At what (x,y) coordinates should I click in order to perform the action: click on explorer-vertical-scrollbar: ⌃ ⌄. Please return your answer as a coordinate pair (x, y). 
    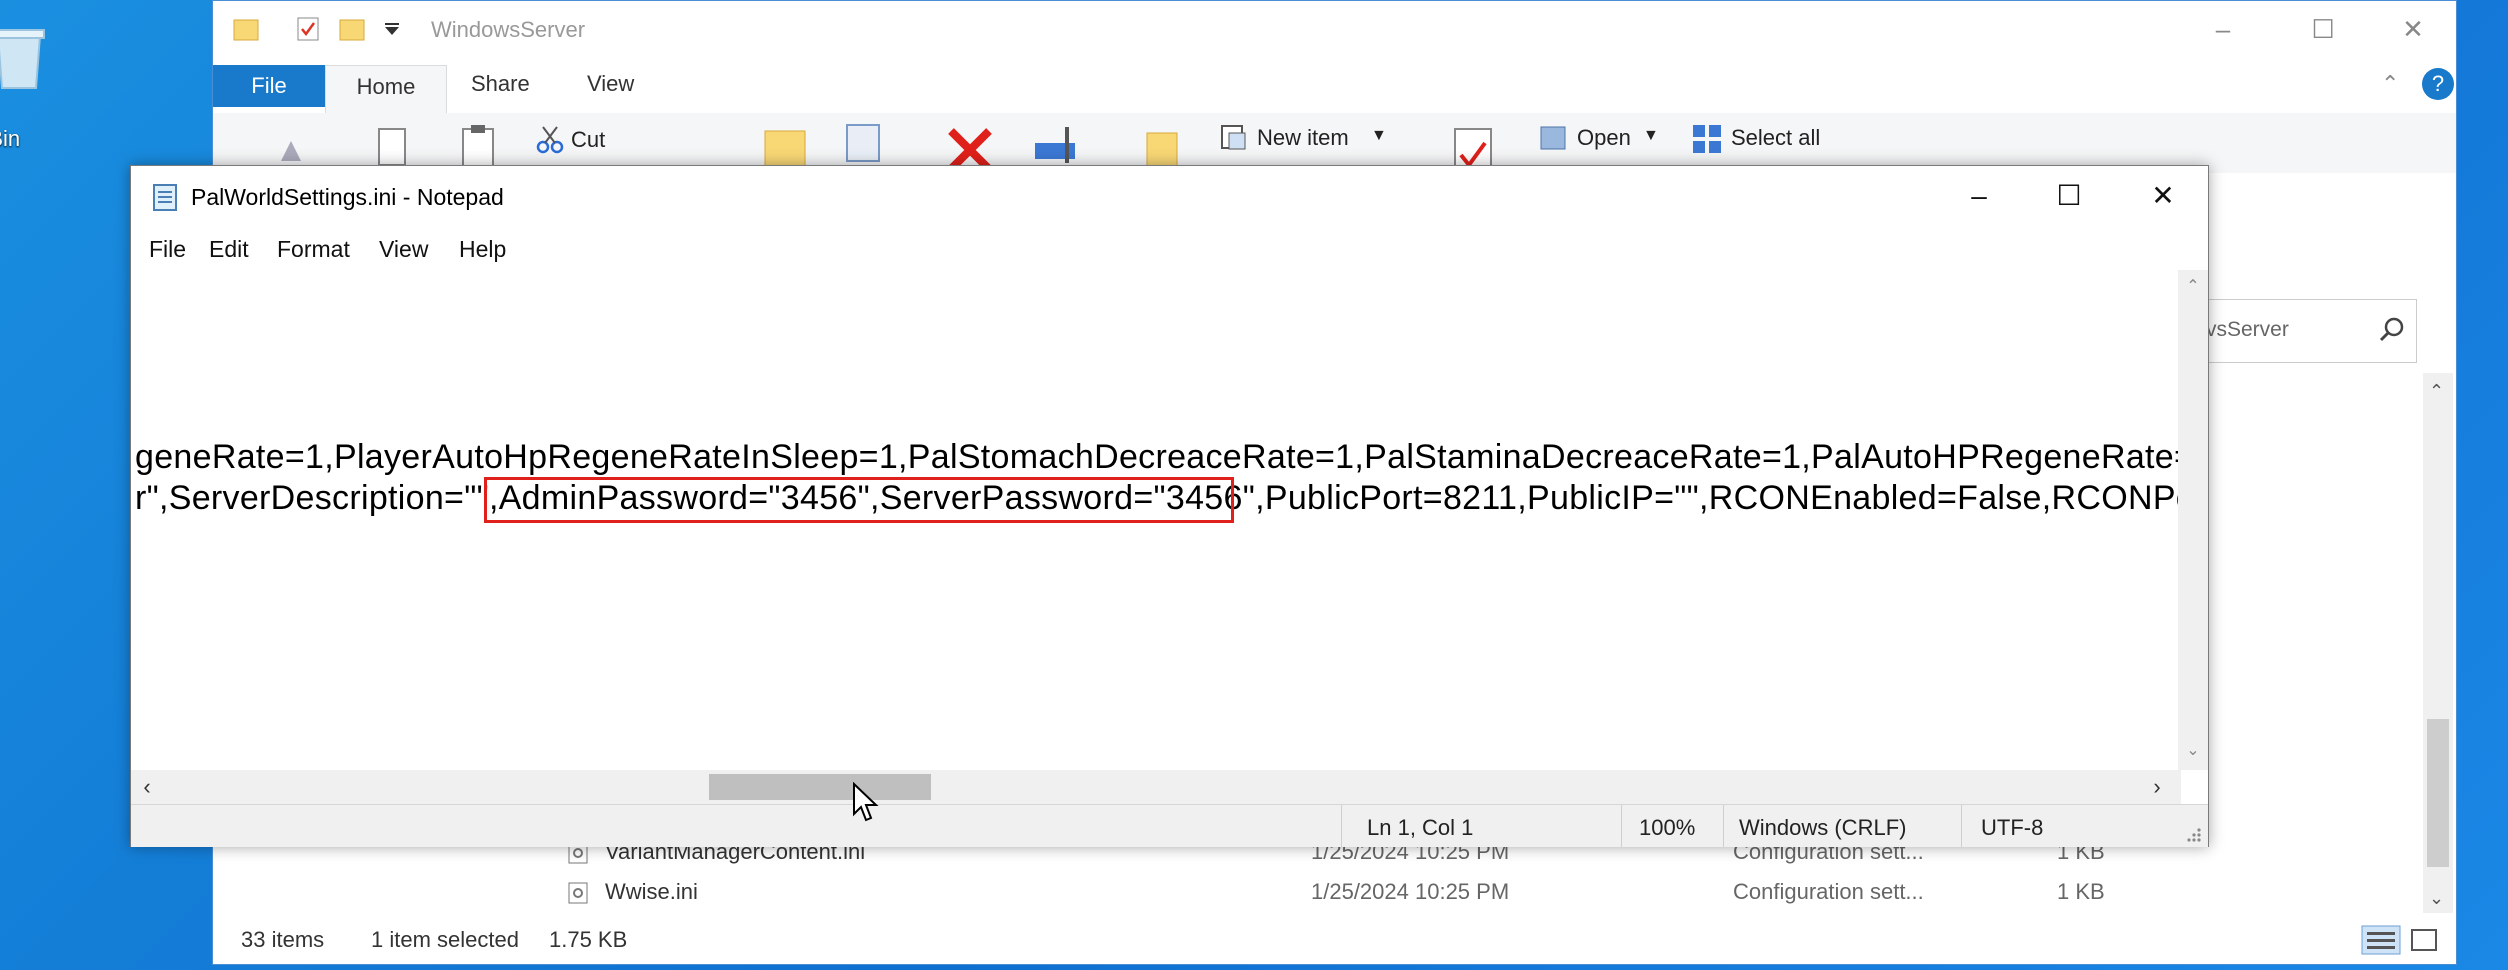
    Looking at the image, I should click on (2438, 643).